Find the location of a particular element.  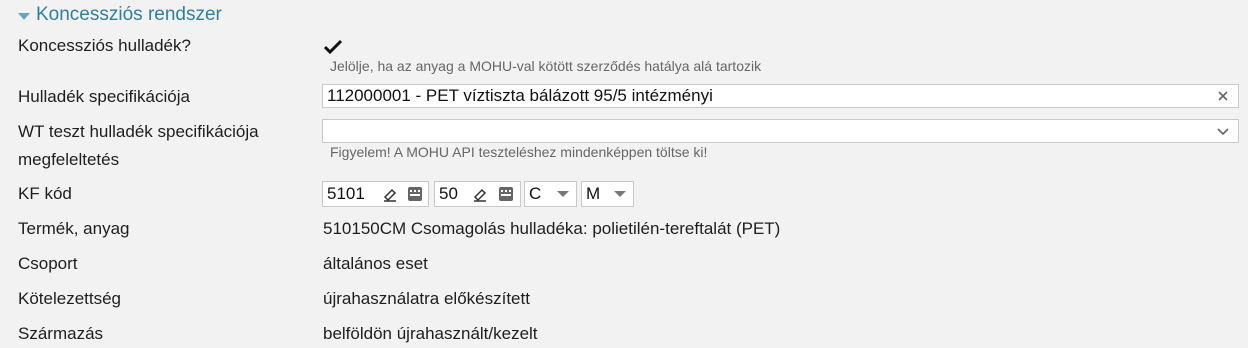

kf-kod-part4-select: M is located at coordinates (607, 194).